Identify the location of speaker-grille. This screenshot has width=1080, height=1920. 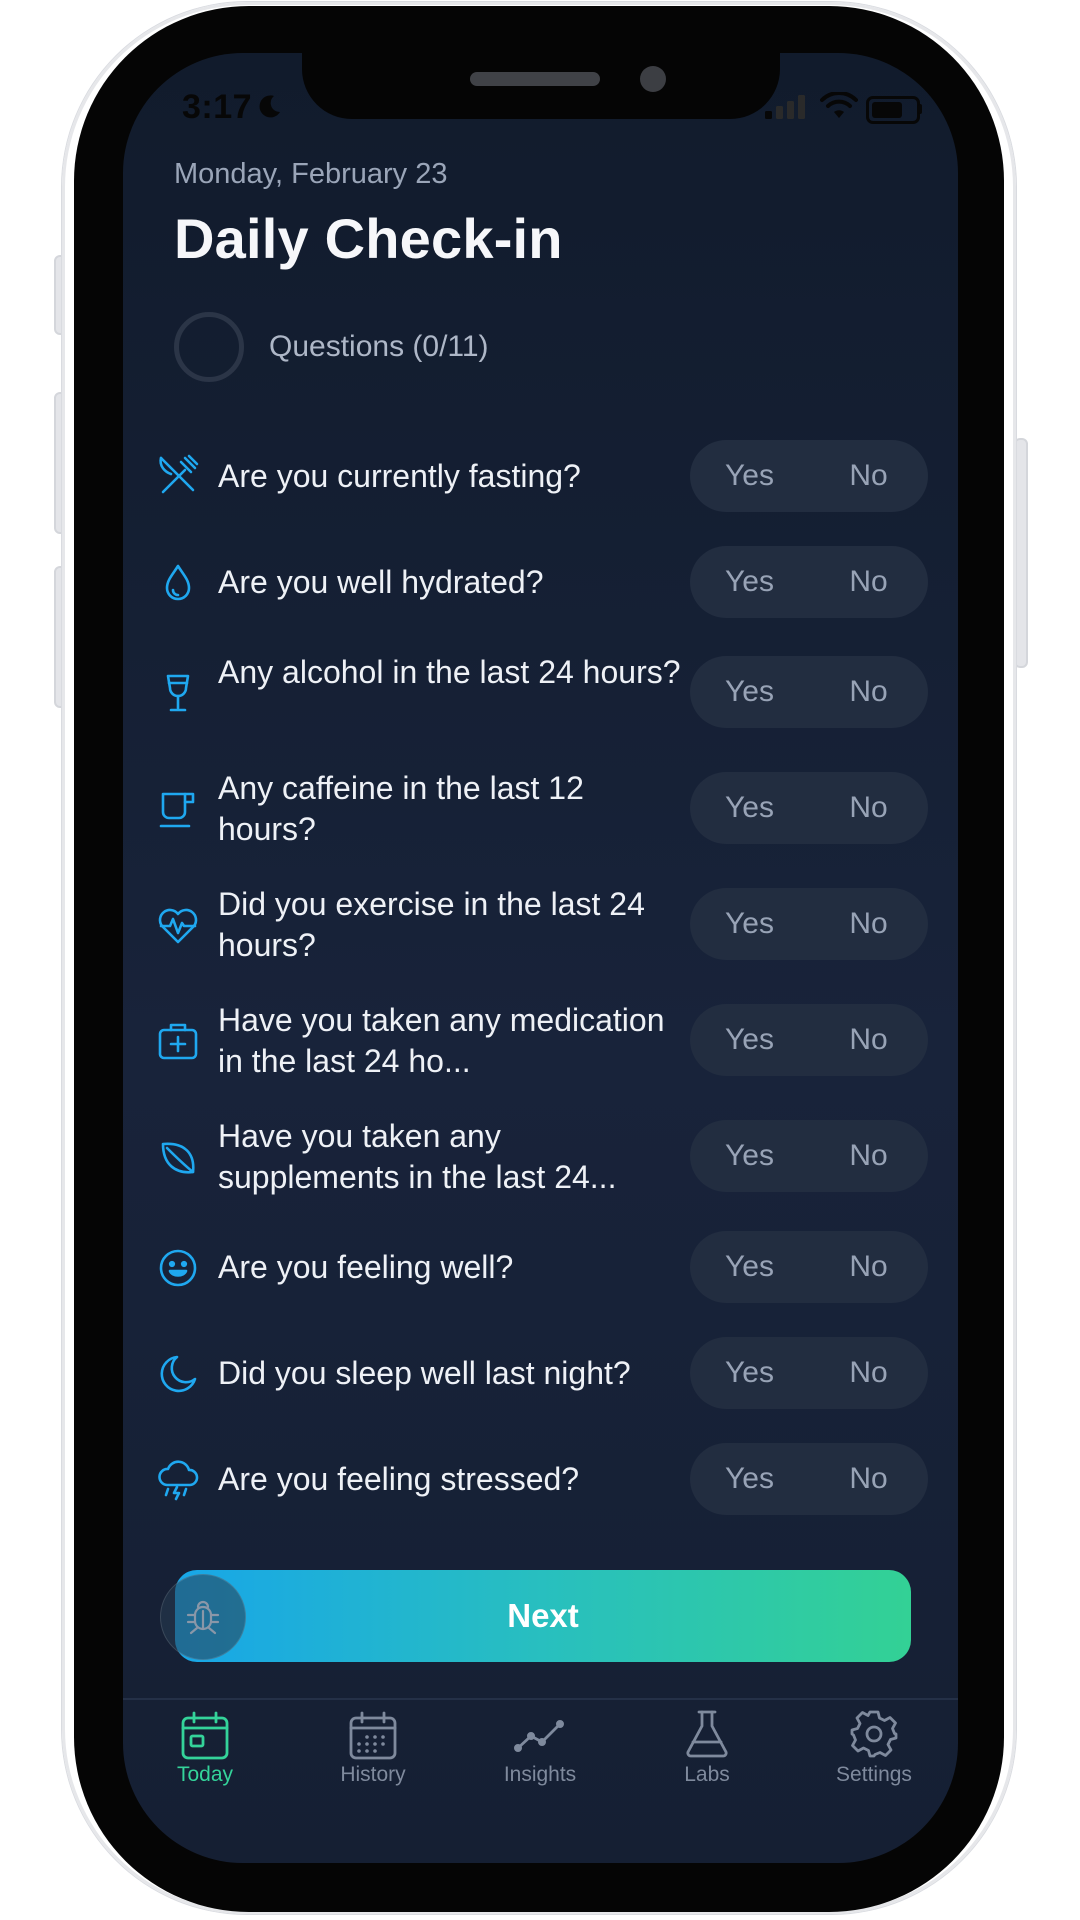
(535, 79).